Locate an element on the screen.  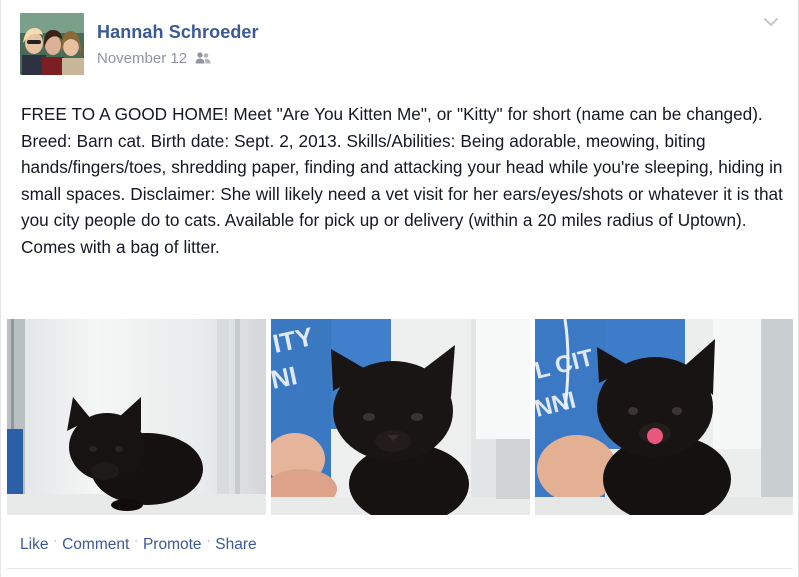
photo-kitten-3: L CIT NNI is located at coordinates (664, 417).